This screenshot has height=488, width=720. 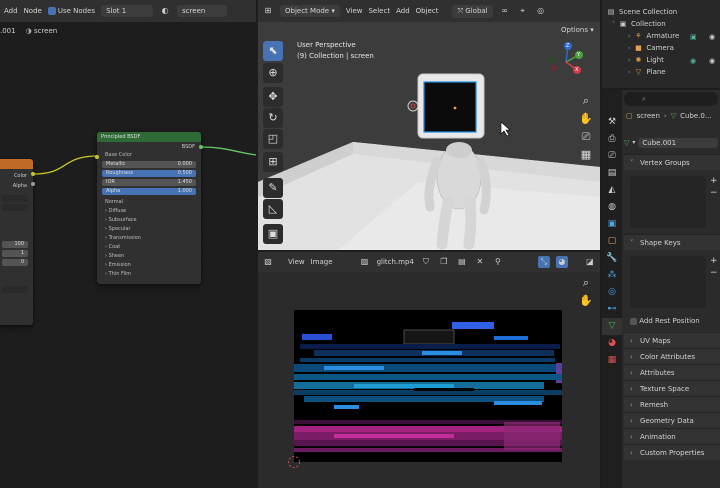 I want to click on checkbox-icon, so click(x=633, y=321).